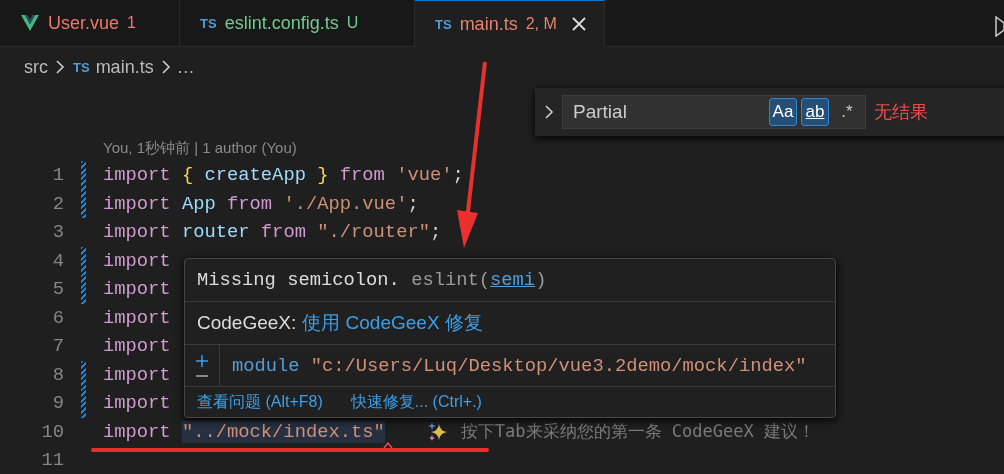 The height and width of the screenshot is (474, 1004). What do you see at coordinates (266, 365) in the screenshot?
I see `code-token: module` at bounding box center [266, 365].